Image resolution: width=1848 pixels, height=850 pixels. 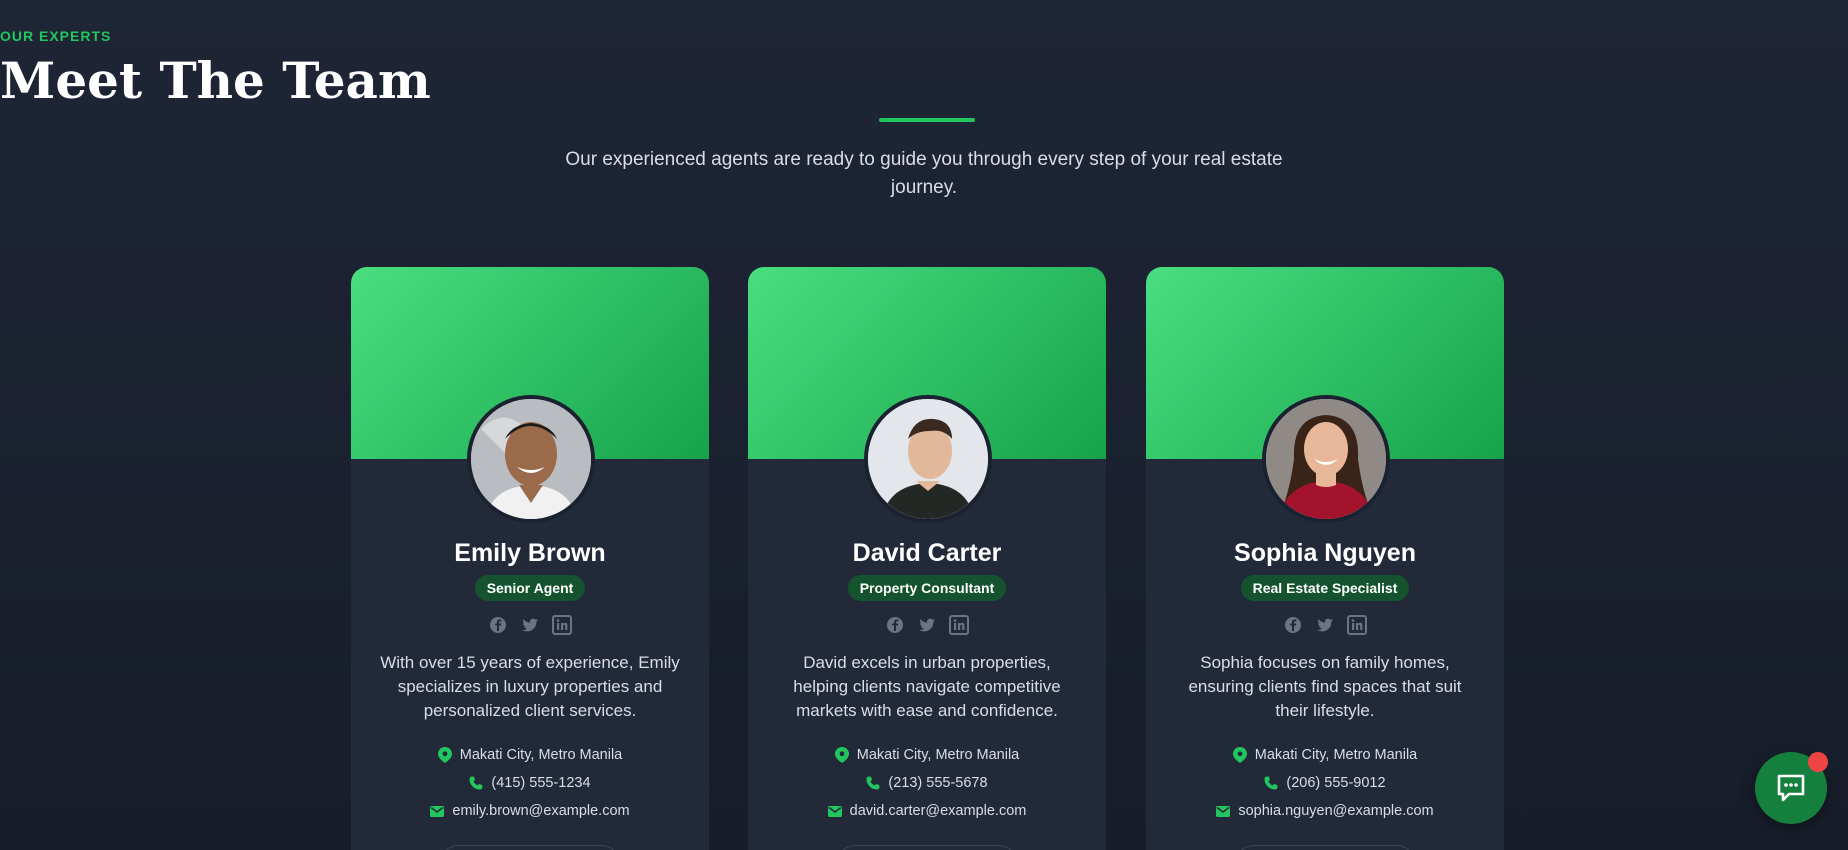 What do you see at coordinates (1336, 811) in the screenshot?
I see `email-text: sophia.nguyen@example.com` at bounding box center [1336, 811].